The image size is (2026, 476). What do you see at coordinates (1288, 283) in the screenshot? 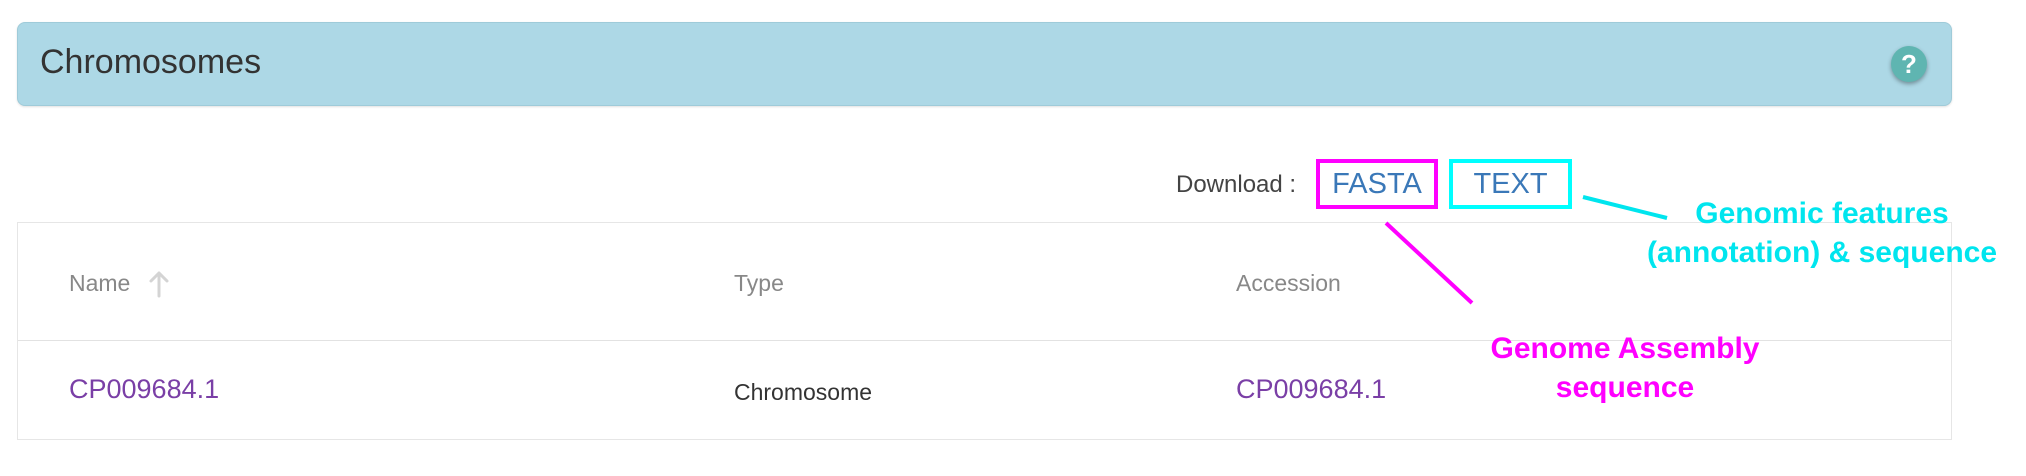
I see `column-header-accession: Accession` at bounding box center [1288, 283].